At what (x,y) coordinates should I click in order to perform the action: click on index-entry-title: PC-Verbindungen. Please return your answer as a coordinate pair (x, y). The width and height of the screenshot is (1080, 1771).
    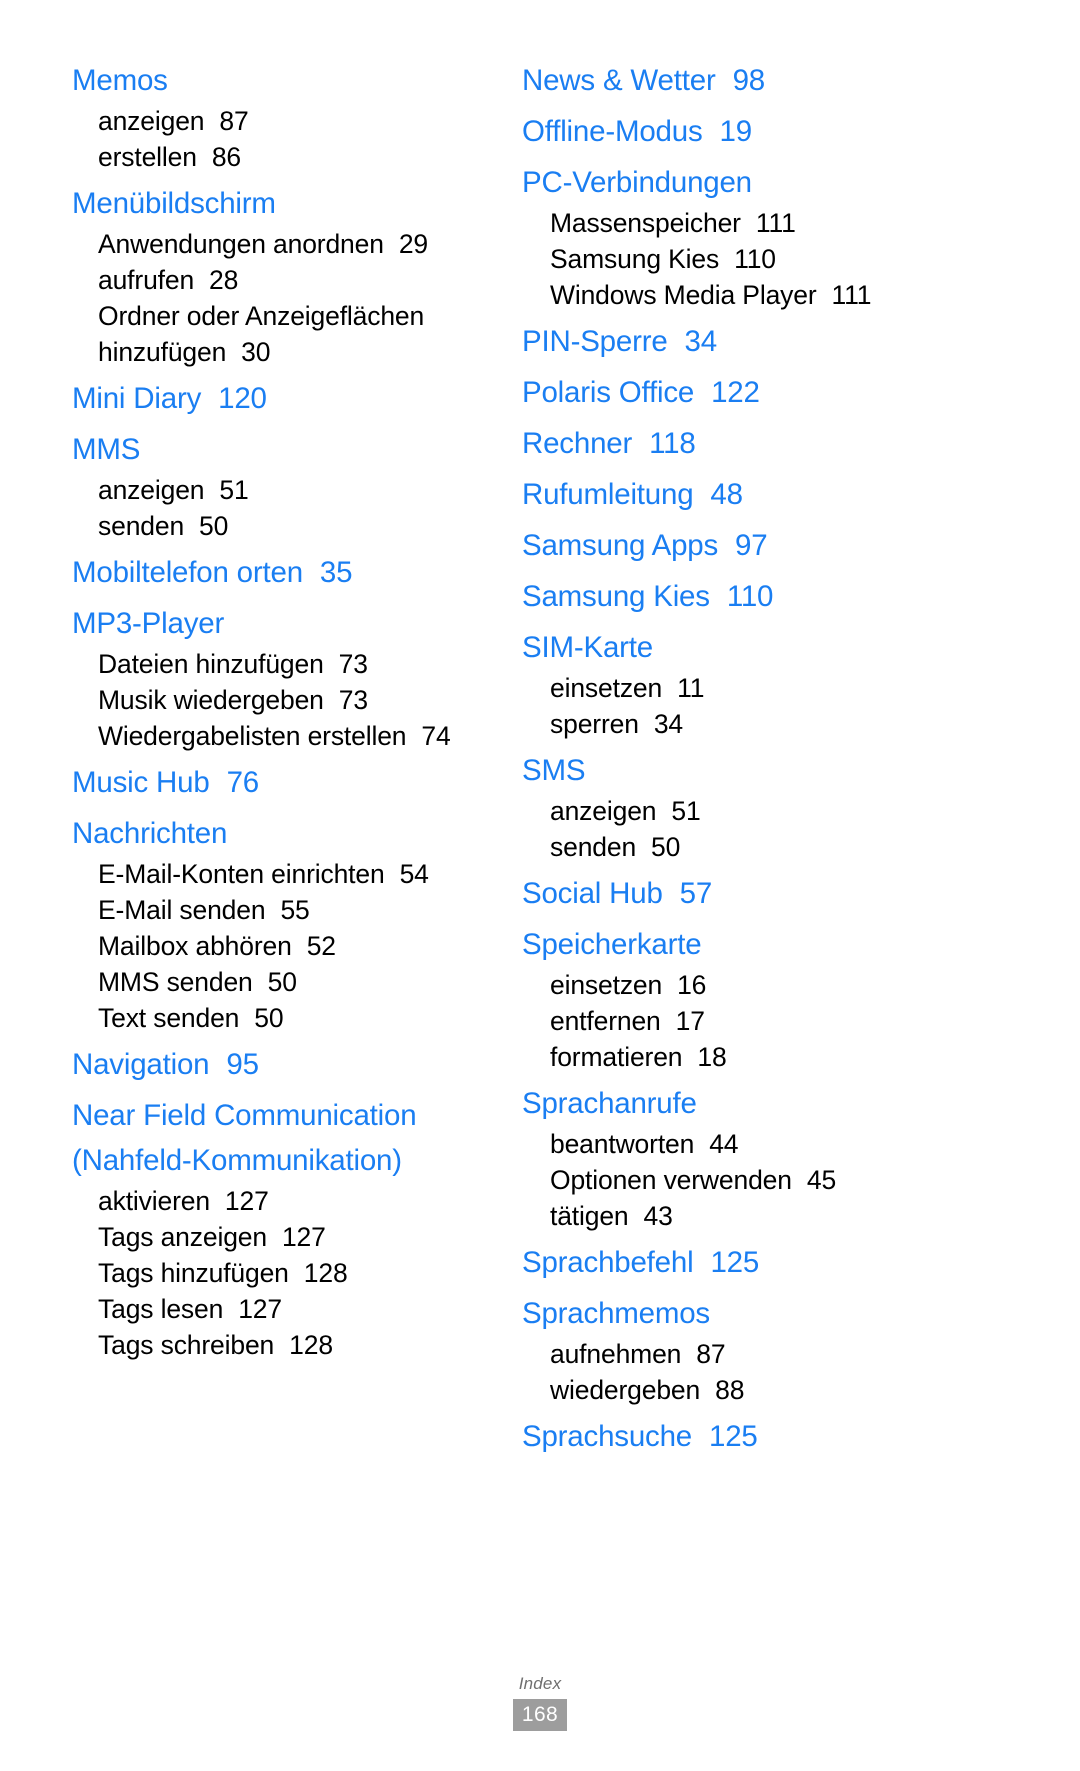
    Looking at the image, I should click on (637, 182).